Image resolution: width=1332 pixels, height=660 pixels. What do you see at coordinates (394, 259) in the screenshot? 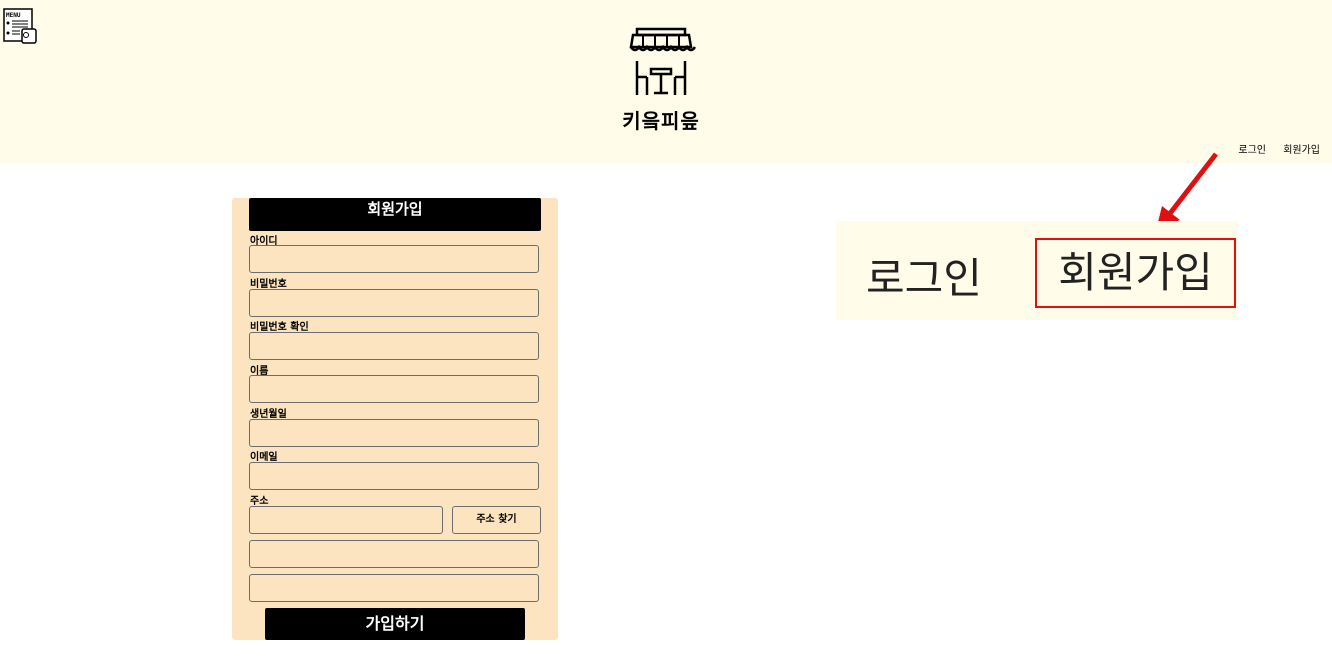
I see `id-input` at bounding box center [394, 259].